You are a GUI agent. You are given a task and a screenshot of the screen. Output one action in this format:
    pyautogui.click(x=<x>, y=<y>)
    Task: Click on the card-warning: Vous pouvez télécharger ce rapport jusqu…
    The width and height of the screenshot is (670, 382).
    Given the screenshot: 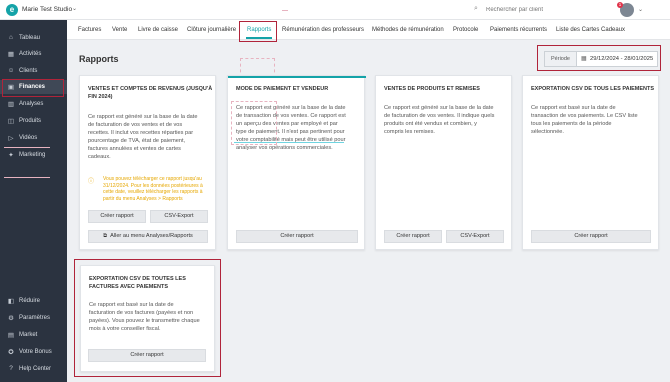 What is the action you would take?
    pyautogui.click(x=153, y=189)
    